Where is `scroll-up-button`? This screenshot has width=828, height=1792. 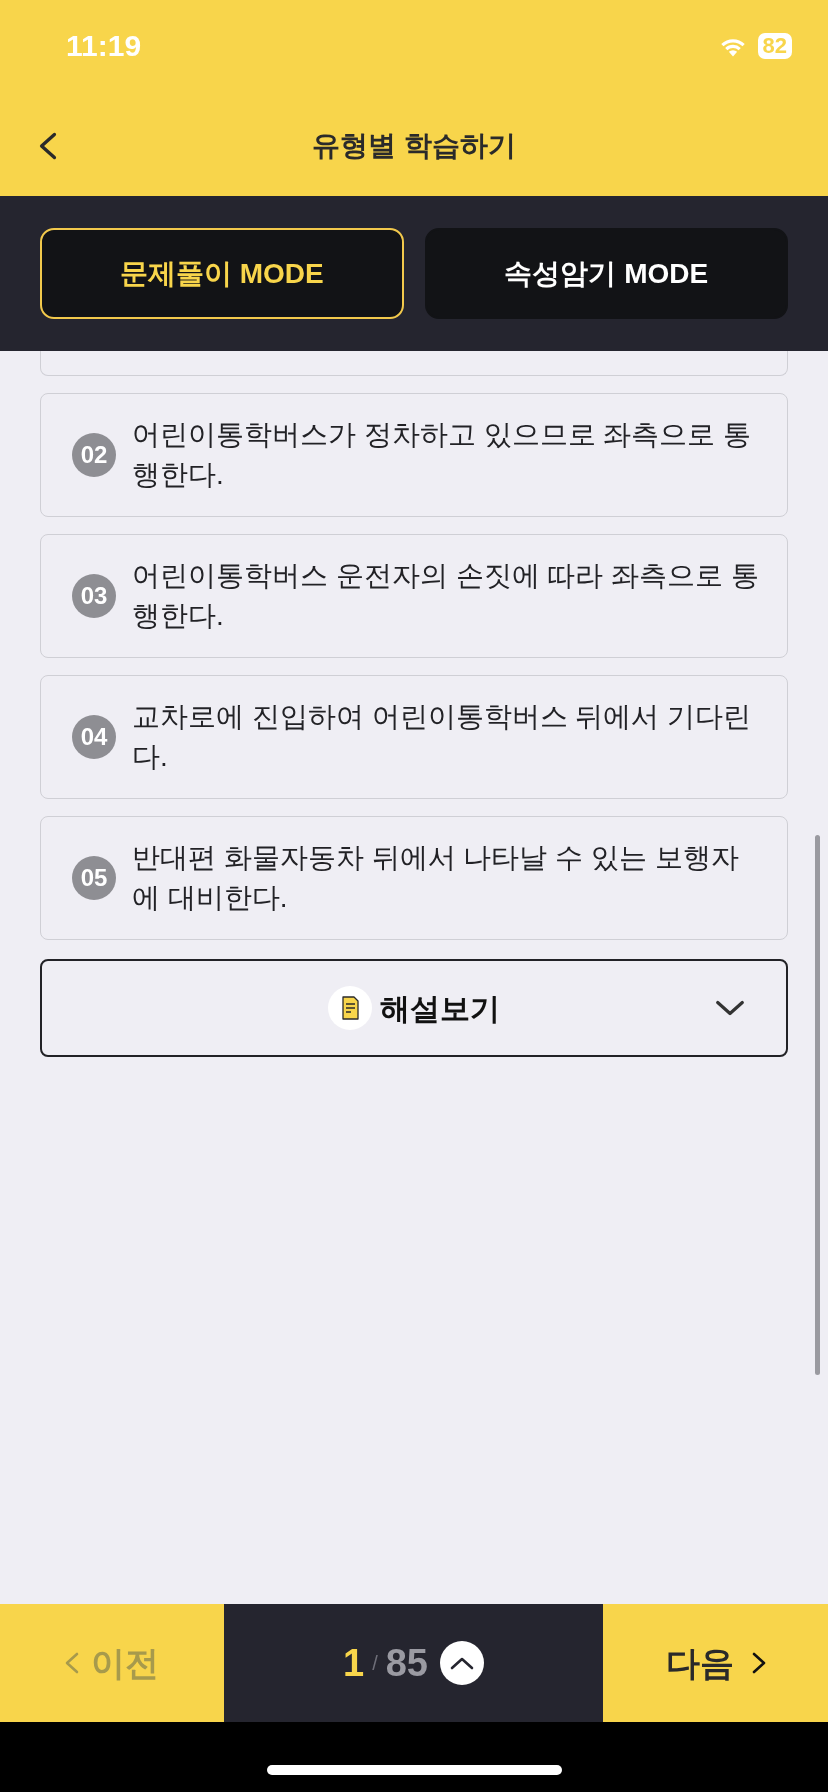 scroll-up-button is located at coordinates (462, 1663).